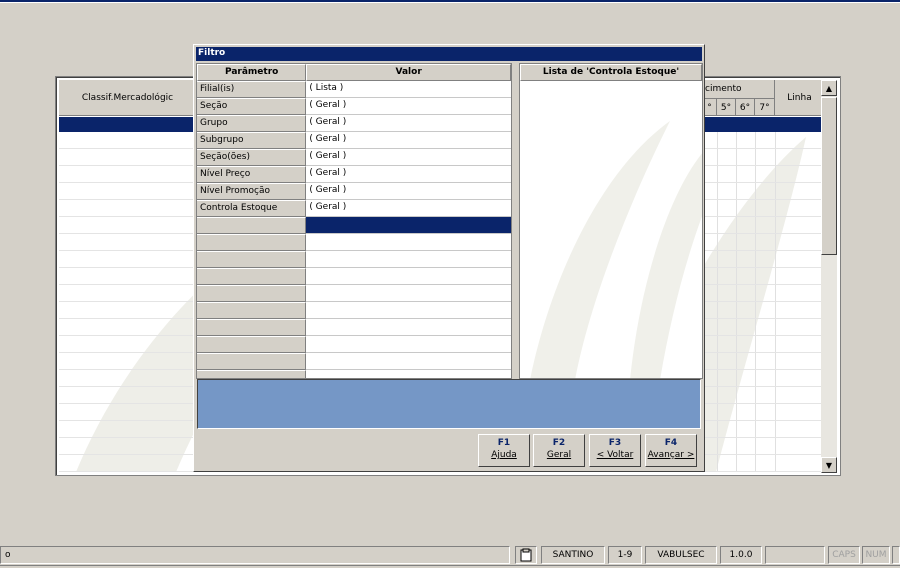 The height and width of the screenshot is (568, 900). What do you see at coordinates (710, 107) in the screenshot?
I see `column-day-4: °` at bounding box center [710, 107].